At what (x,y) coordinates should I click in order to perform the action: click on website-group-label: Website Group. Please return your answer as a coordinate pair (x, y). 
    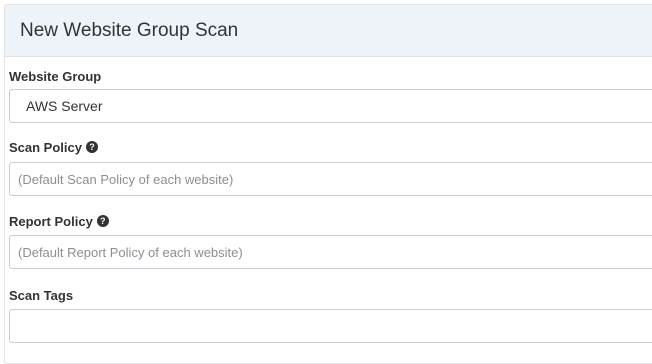
    Looking at the image, I should click on (55, 76).